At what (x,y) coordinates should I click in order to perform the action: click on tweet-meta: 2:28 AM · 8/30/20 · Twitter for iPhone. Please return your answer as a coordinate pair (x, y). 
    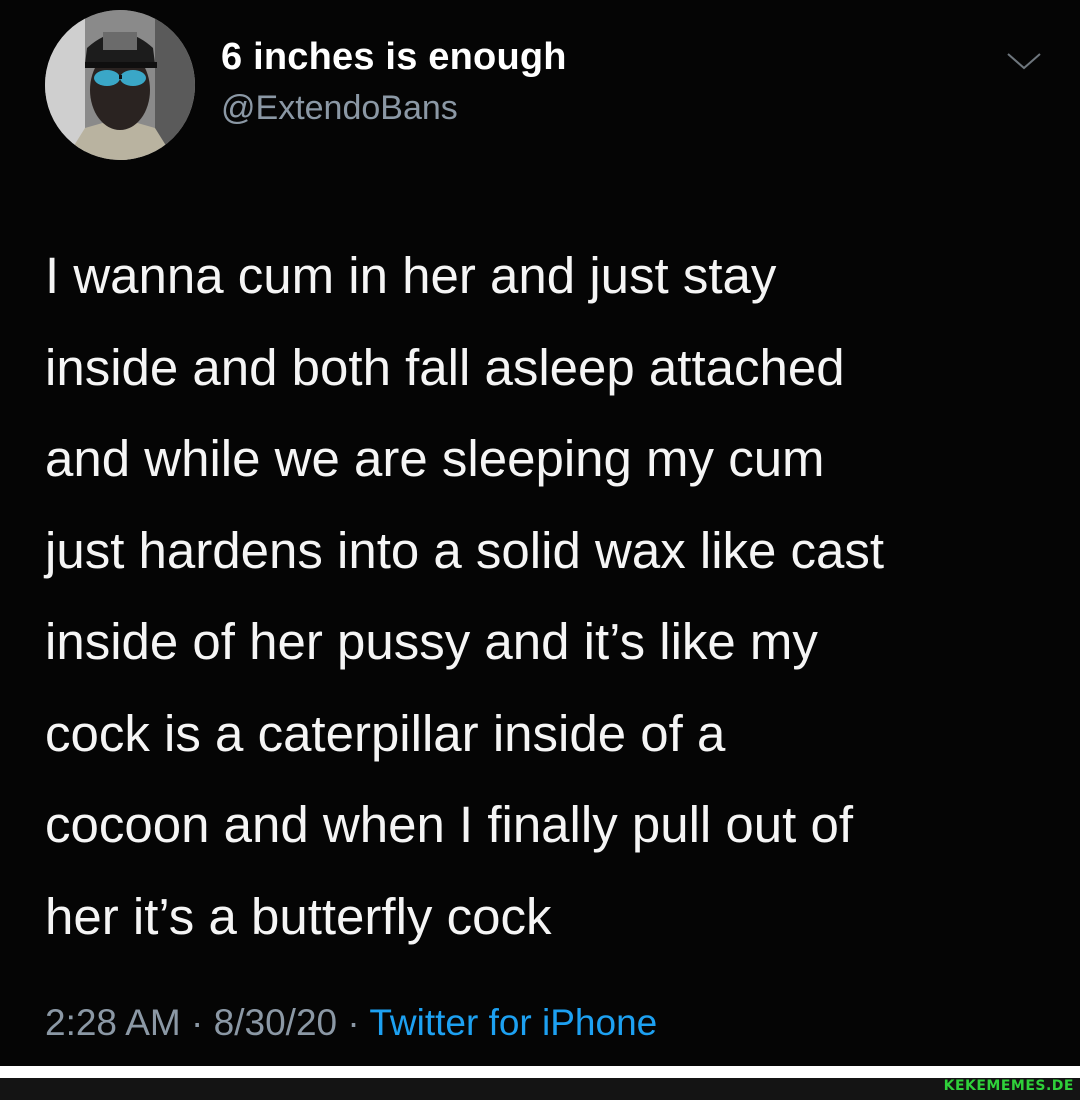
    Looking at the image, I should click on (351, 1023).